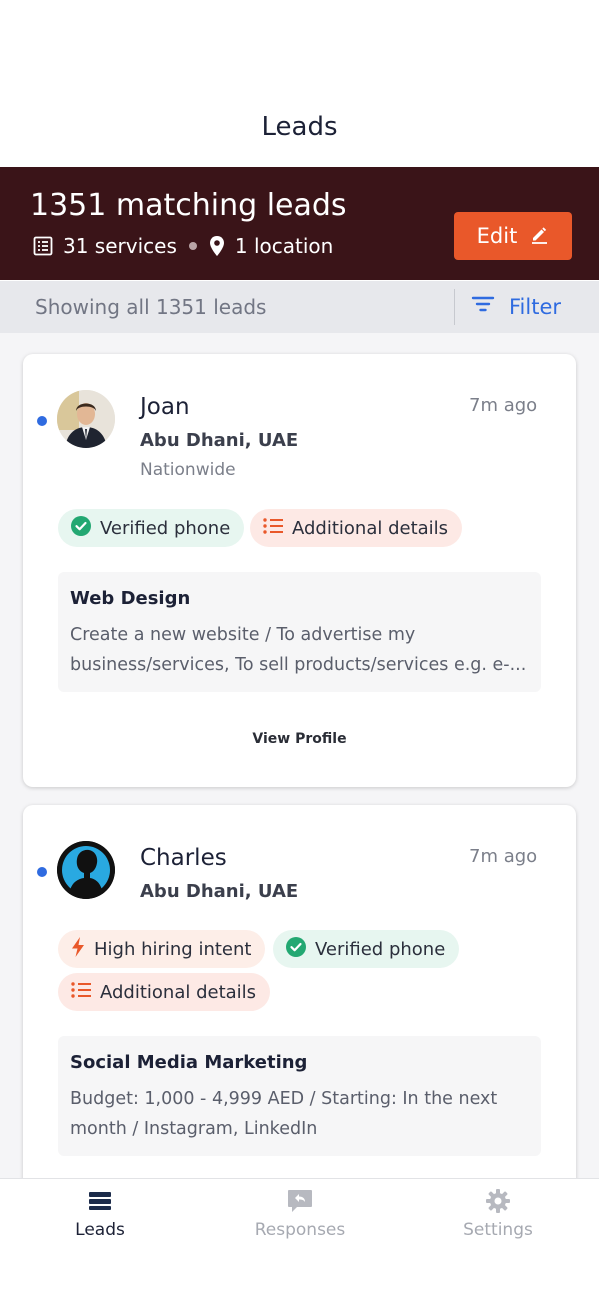 The image size is (599, 1303). Describe the element at coordinates (100, 1230) in the screenshot. I see `tab-label: Leads` at that location.